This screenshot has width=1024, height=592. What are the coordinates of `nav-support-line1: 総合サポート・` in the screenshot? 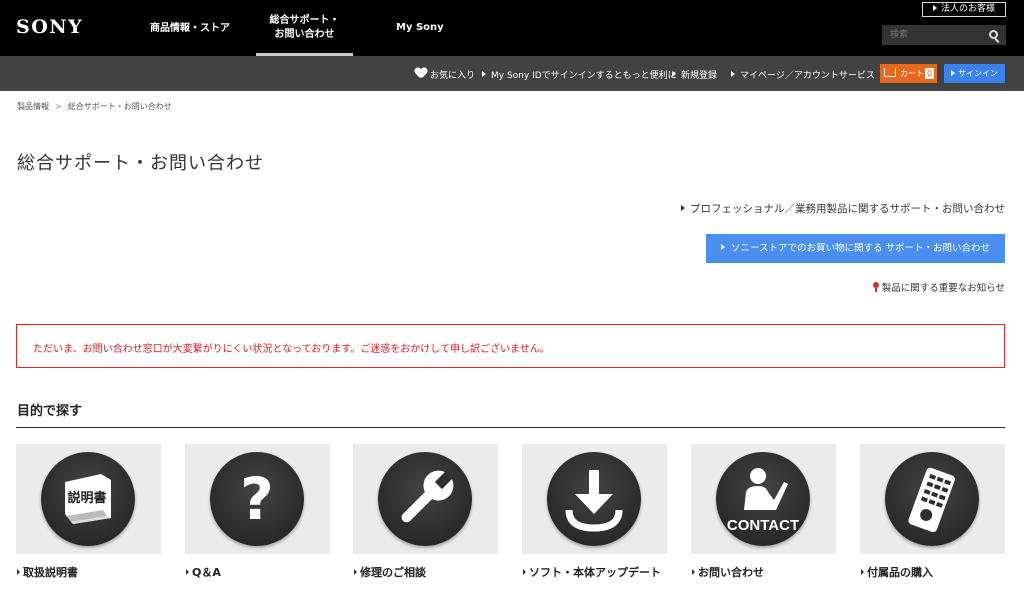 It's located at (304, 20).